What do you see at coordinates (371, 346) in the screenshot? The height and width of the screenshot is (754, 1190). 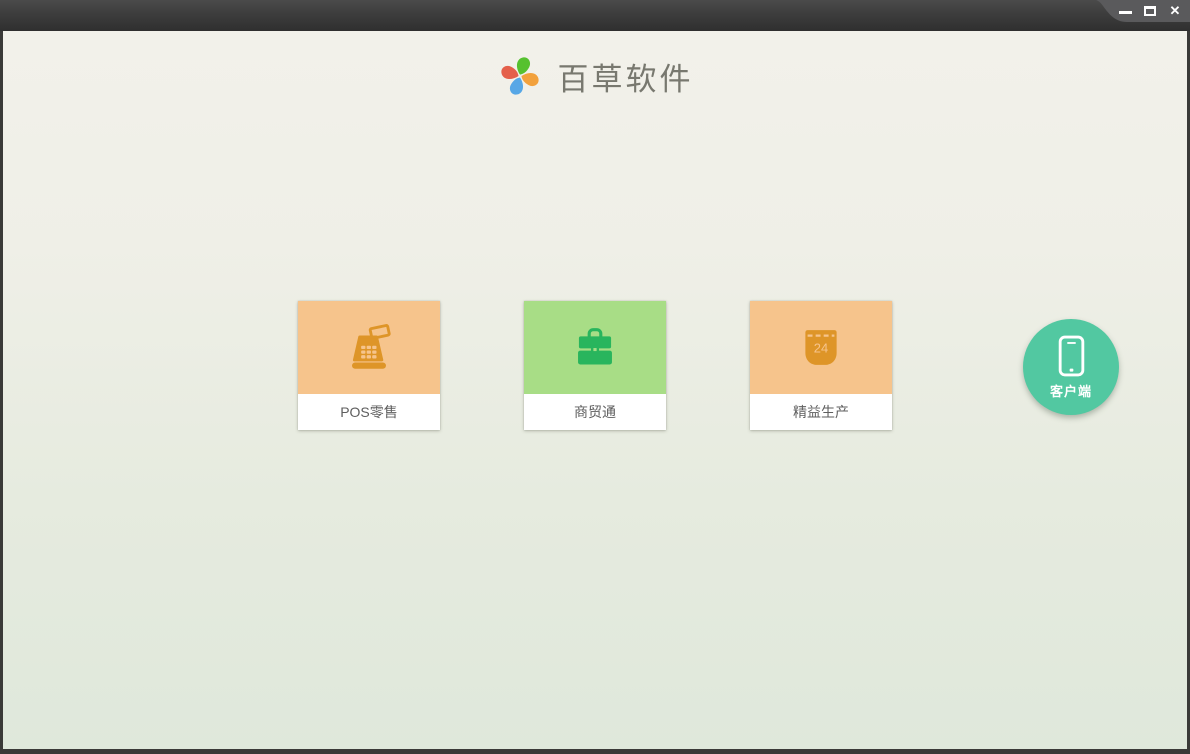 I see `cash-register-icon` at bounding box center [371, 346].